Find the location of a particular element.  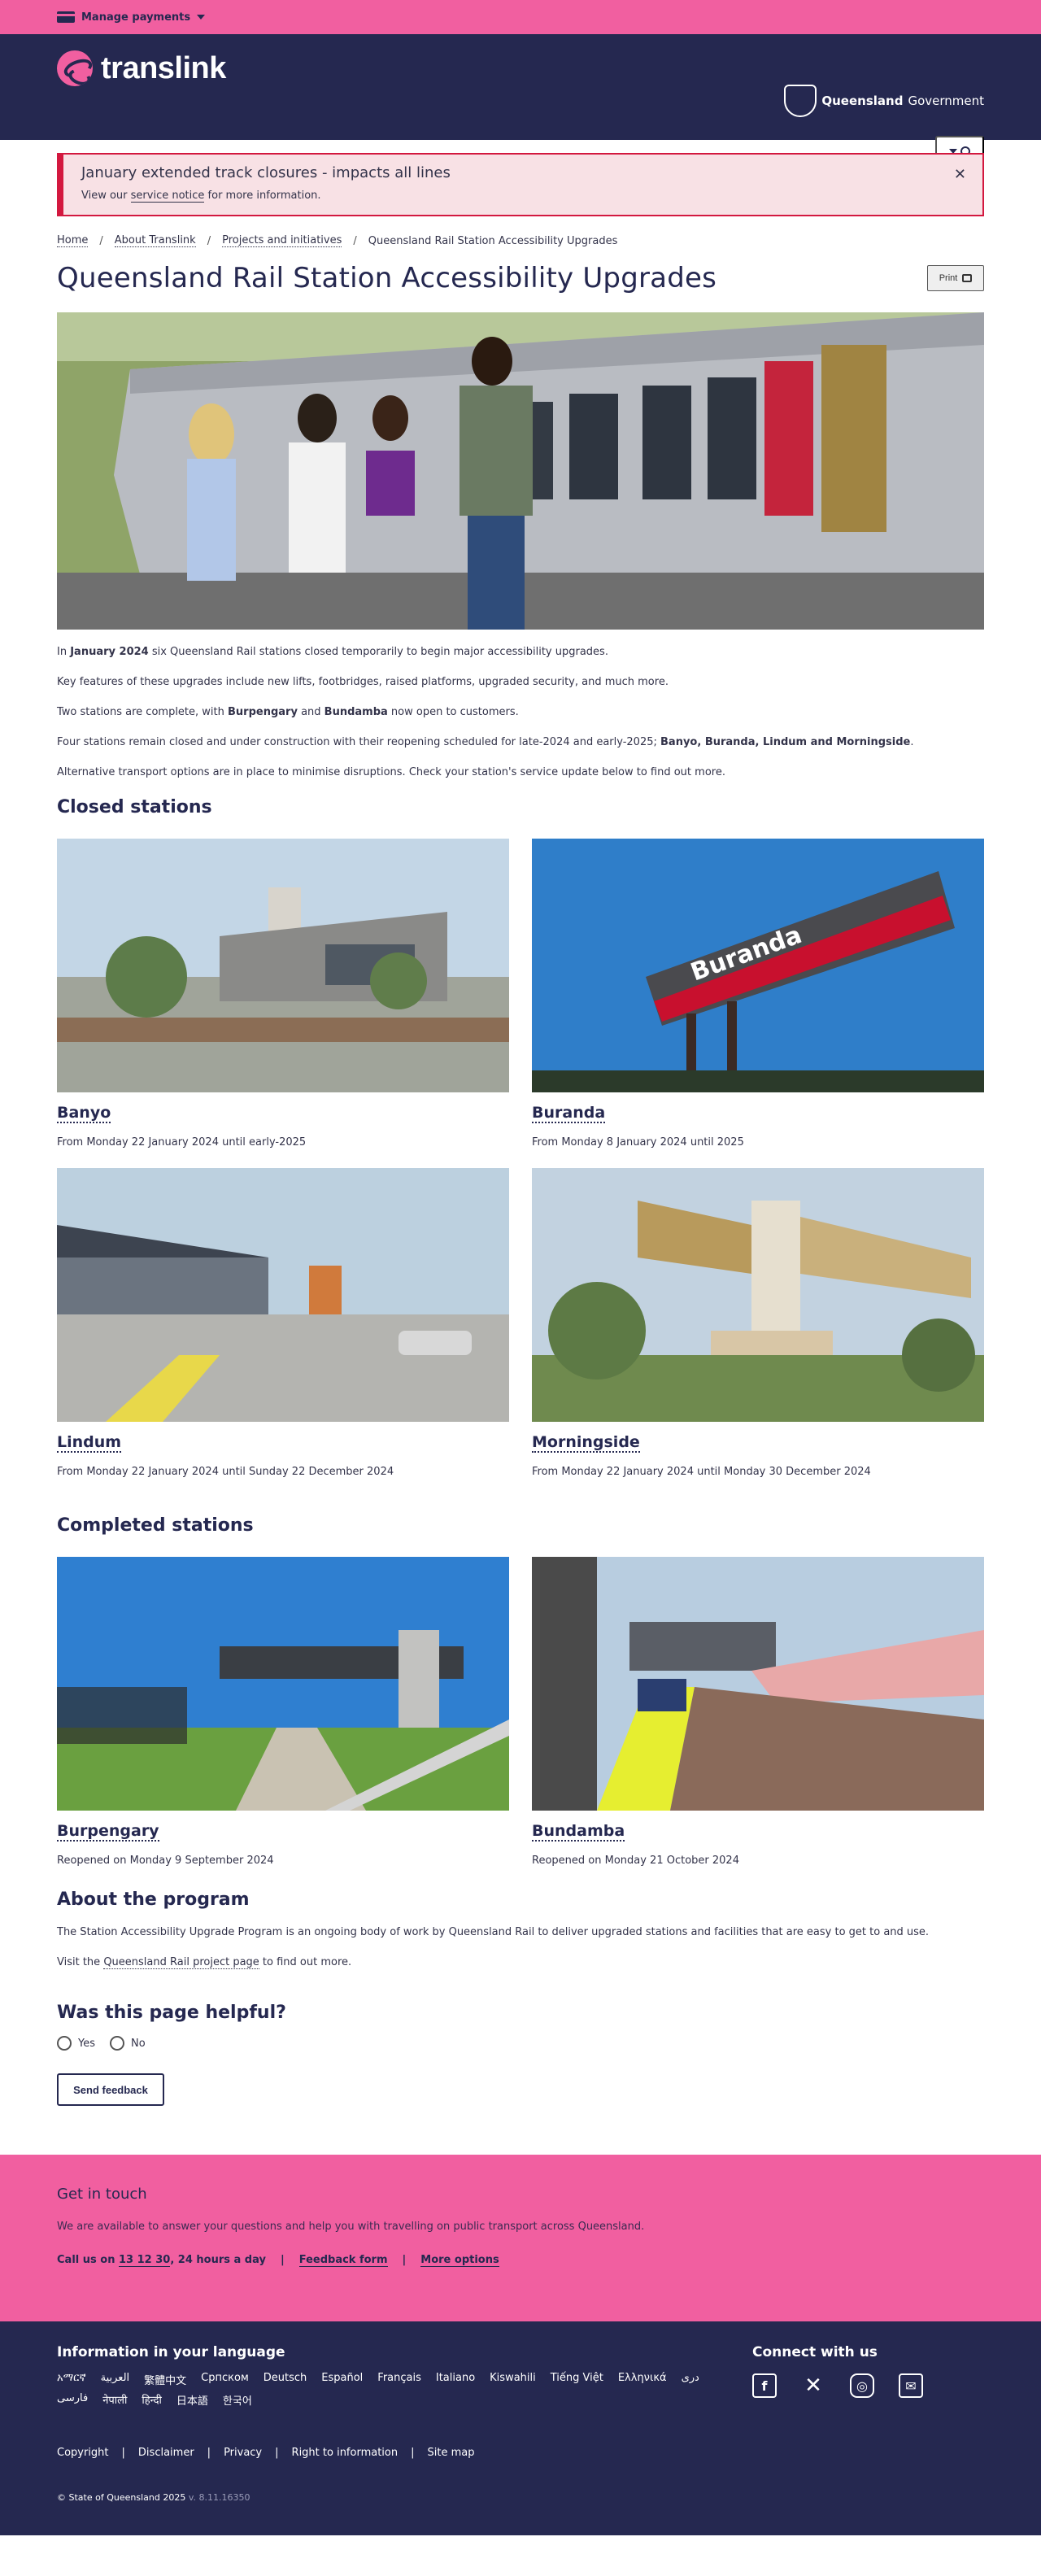

tower is located at coordinates (326, 1290).